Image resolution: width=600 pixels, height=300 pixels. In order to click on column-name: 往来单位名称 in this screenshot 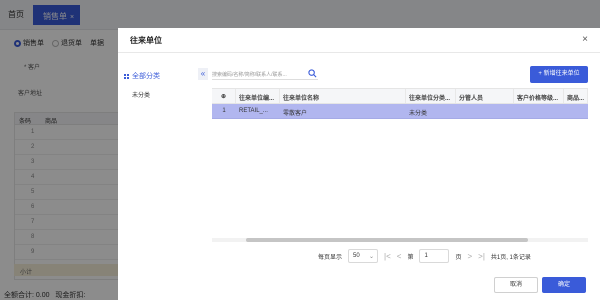, I will do `click(343, 96)`.